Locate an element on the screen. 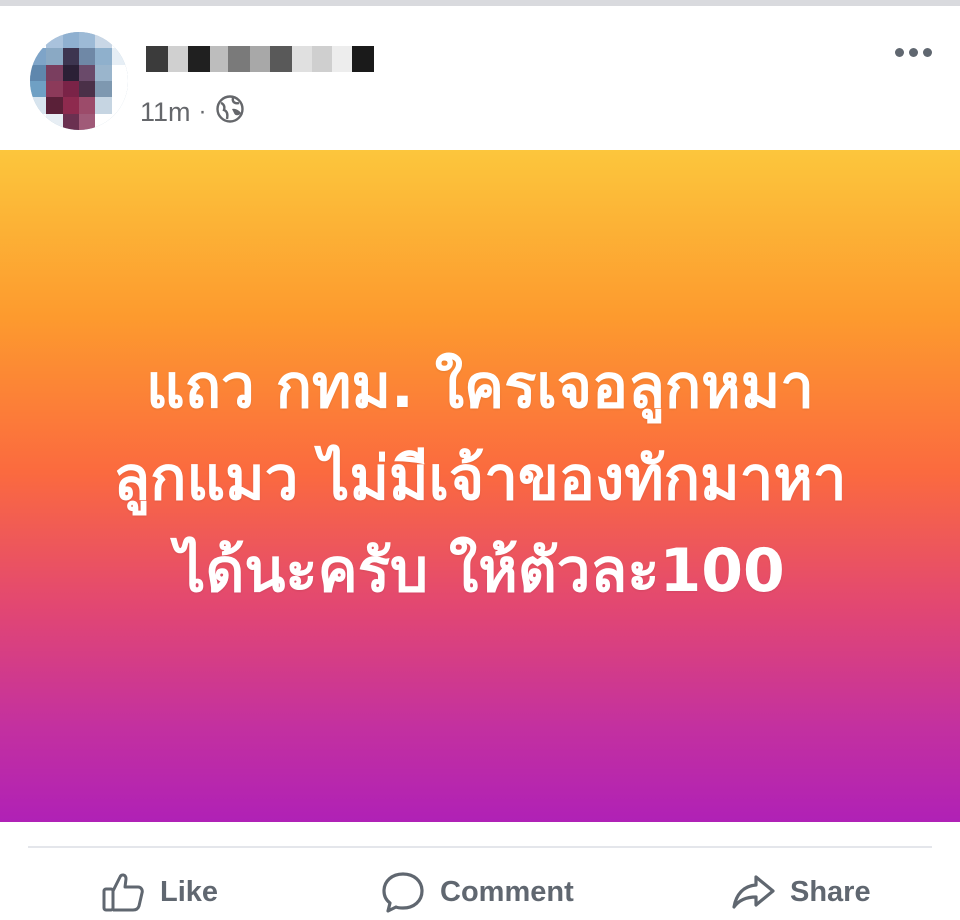 The image size is (960, 920). thumbs-up-icon is located at coordinates (123, 892).